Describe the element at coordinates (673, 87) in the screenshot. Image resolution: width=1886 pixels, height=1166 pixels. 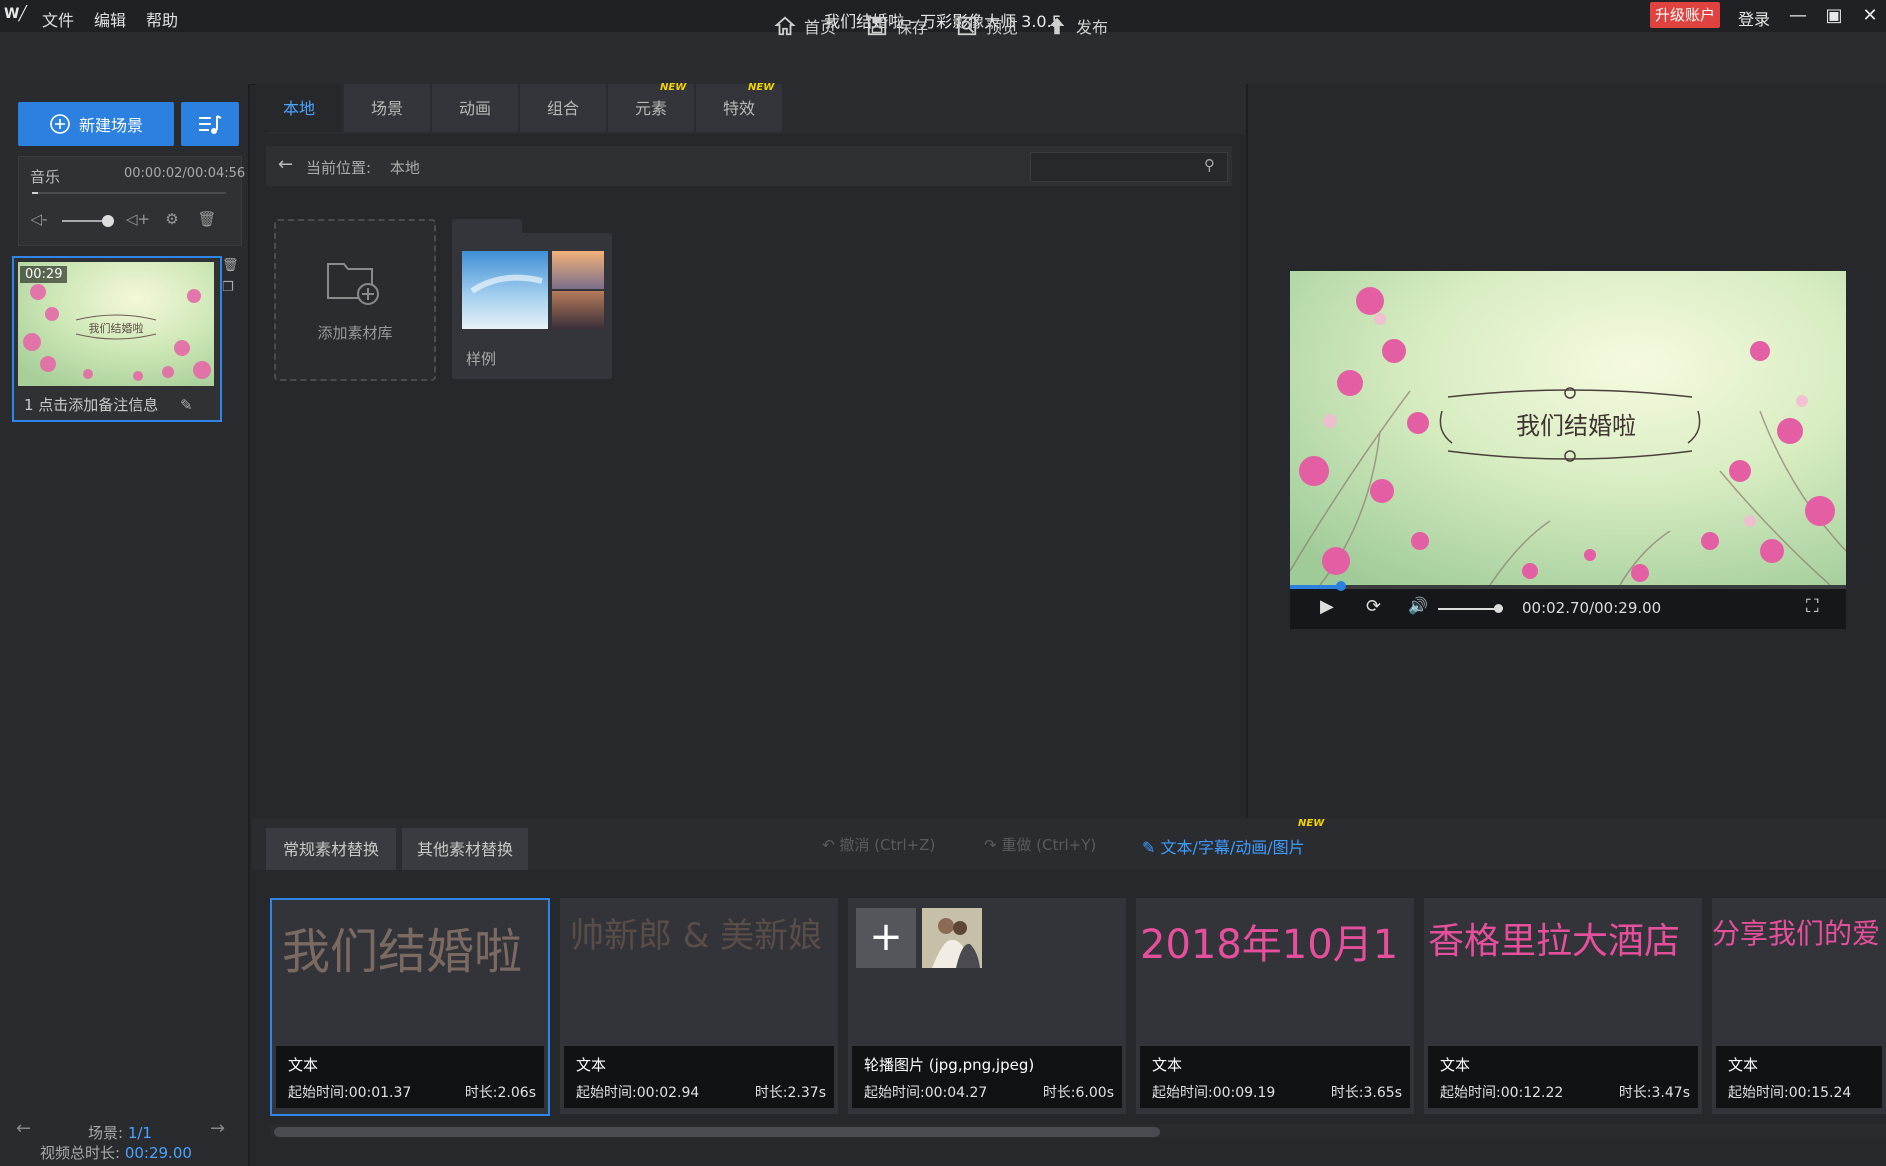
I see `new-badge-element: NEW` at that location.